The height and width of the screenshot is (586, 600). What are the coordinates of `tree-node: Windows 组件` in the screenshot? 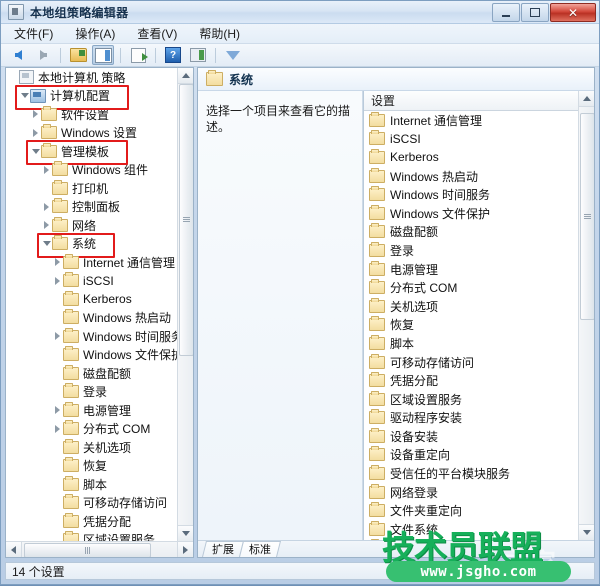 It's located at (92, 170).